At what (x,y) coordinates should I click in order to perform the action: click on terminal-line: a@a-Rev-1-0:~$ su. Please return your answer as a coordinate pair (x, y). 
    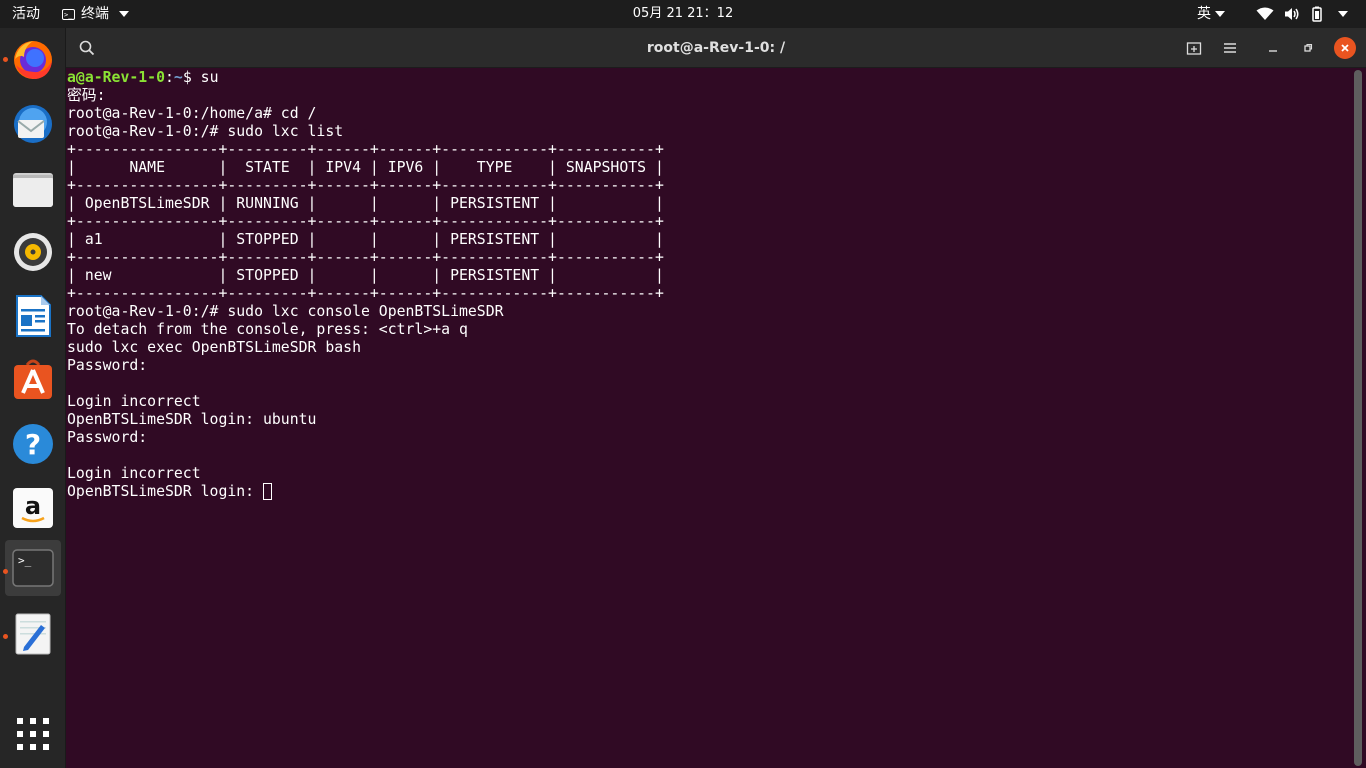
    Looking at the image, I should click on (365, 78).